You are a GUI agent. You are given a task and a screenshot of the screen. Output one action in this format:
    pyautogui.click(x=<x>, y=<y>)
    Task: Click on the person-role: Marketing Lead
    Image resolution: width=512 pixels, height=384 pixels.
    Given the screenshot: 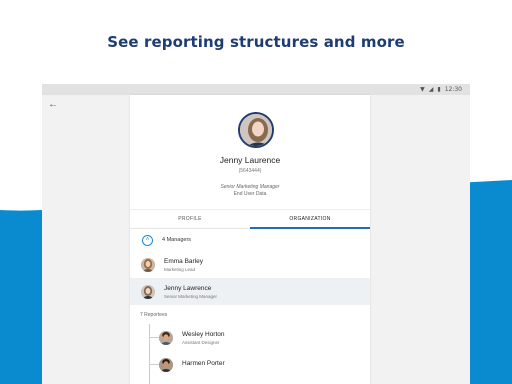 What is the action you would take?
    pyautogui.click(x=180, y=269)
    